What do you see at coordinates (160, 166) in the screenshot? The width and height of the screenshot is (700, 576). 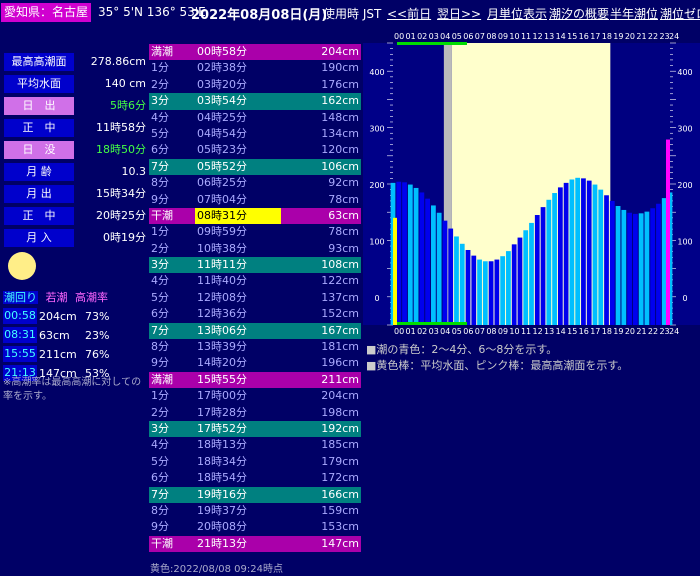 I see `table-cell-label: 7分` at bounding box center [160, 166].